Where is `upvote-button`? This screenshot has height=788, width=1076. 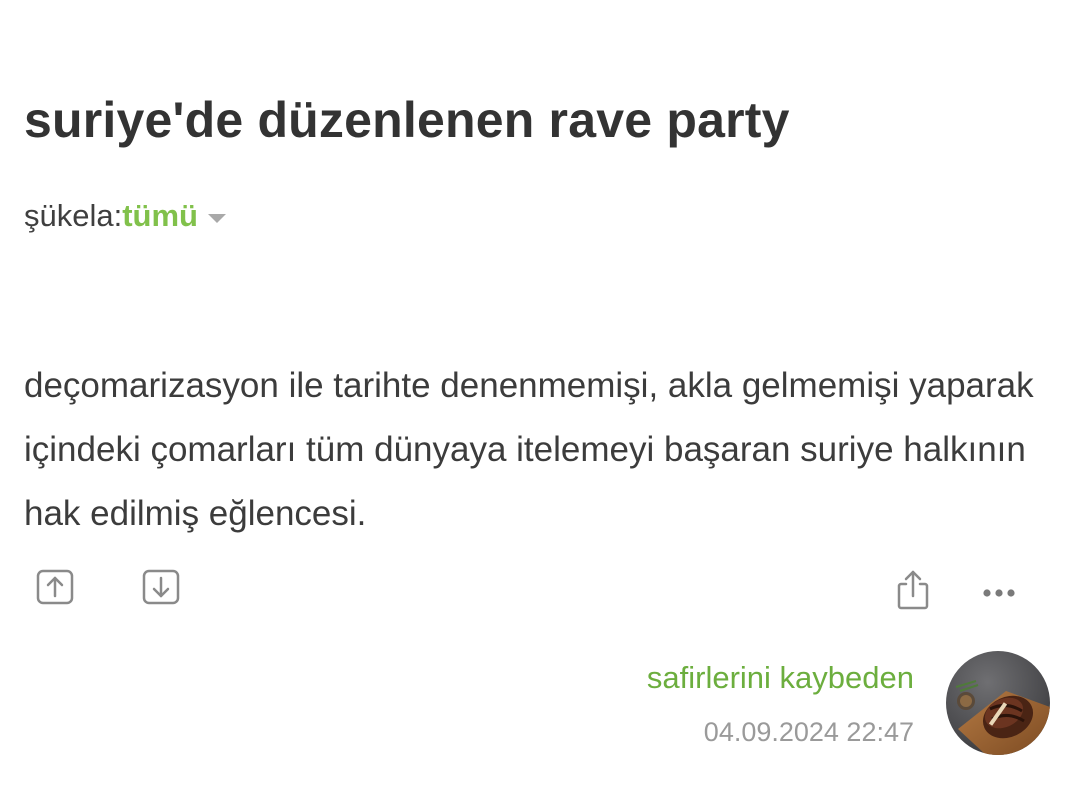 upvote-button is located at coordinates (55, 587).